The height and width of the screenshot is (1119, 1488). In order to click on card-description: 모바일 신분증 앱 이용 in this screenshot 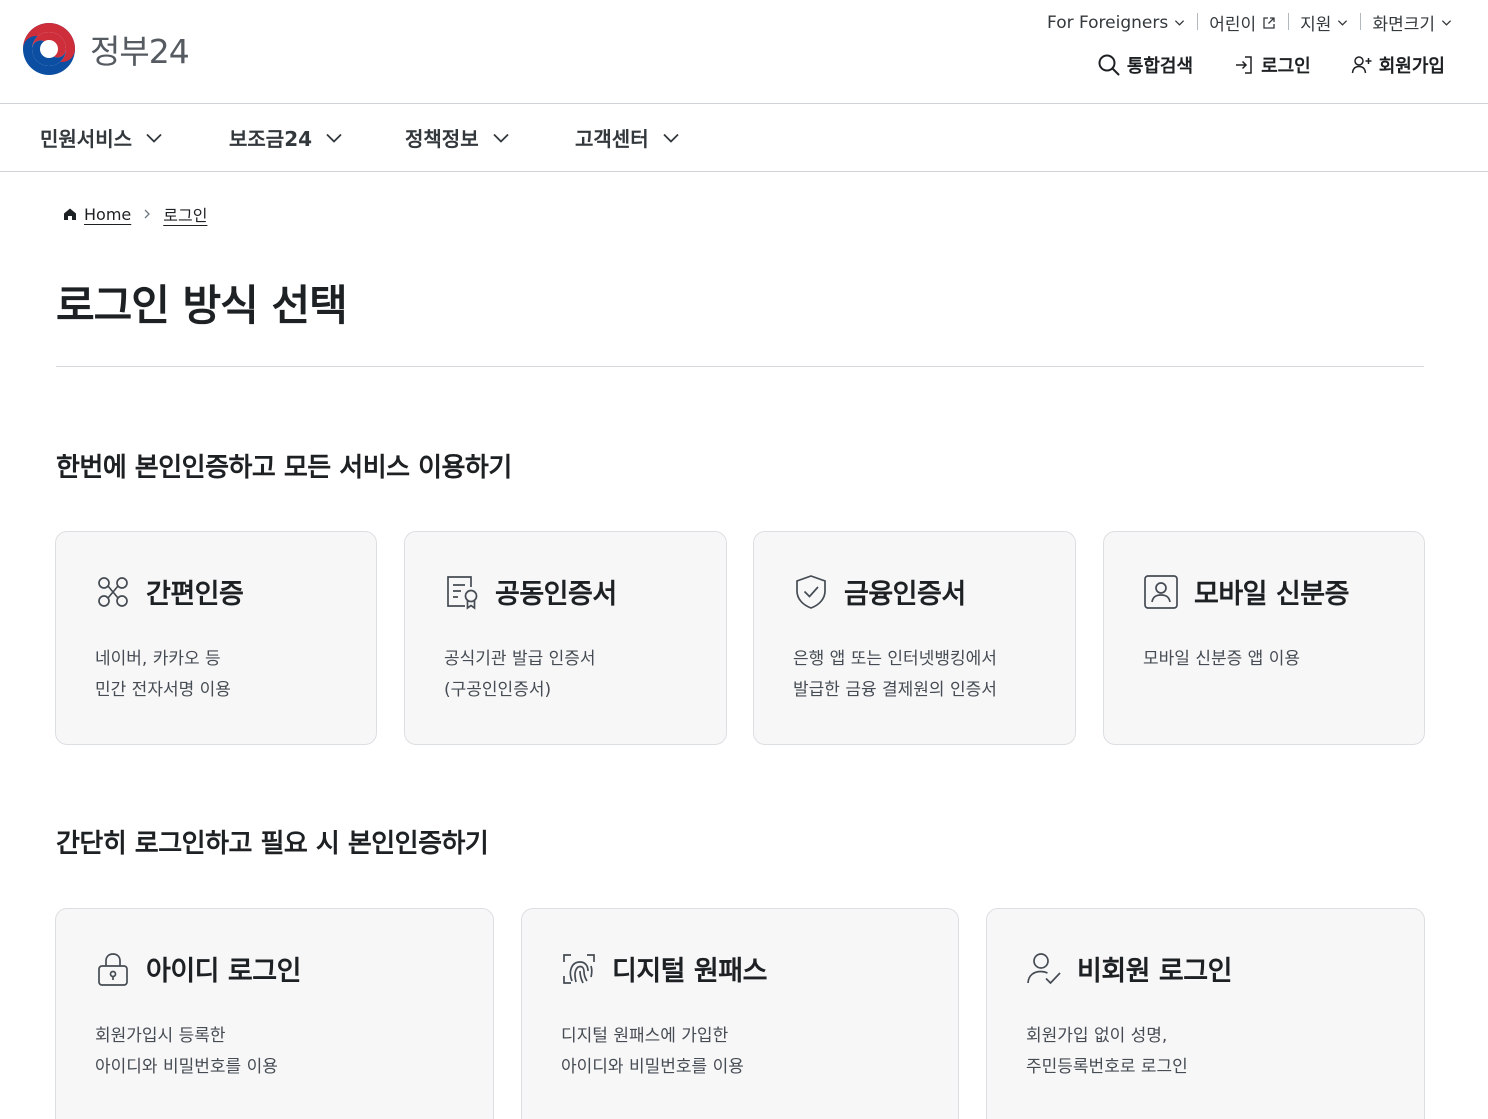, I will do `click(1221, 659)`.